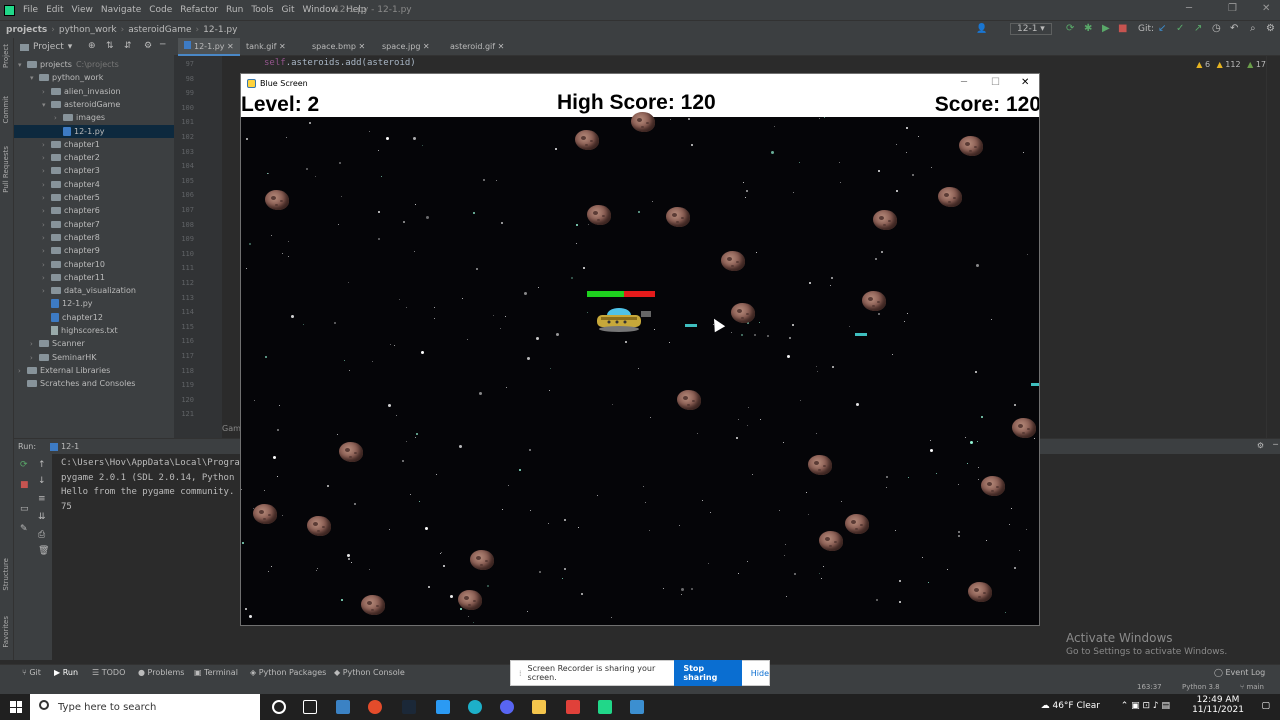 Image resolution: width=1280 pixels, height=720 pixels. I want to click on git-push-icon: ↗, so click(1198, 28).